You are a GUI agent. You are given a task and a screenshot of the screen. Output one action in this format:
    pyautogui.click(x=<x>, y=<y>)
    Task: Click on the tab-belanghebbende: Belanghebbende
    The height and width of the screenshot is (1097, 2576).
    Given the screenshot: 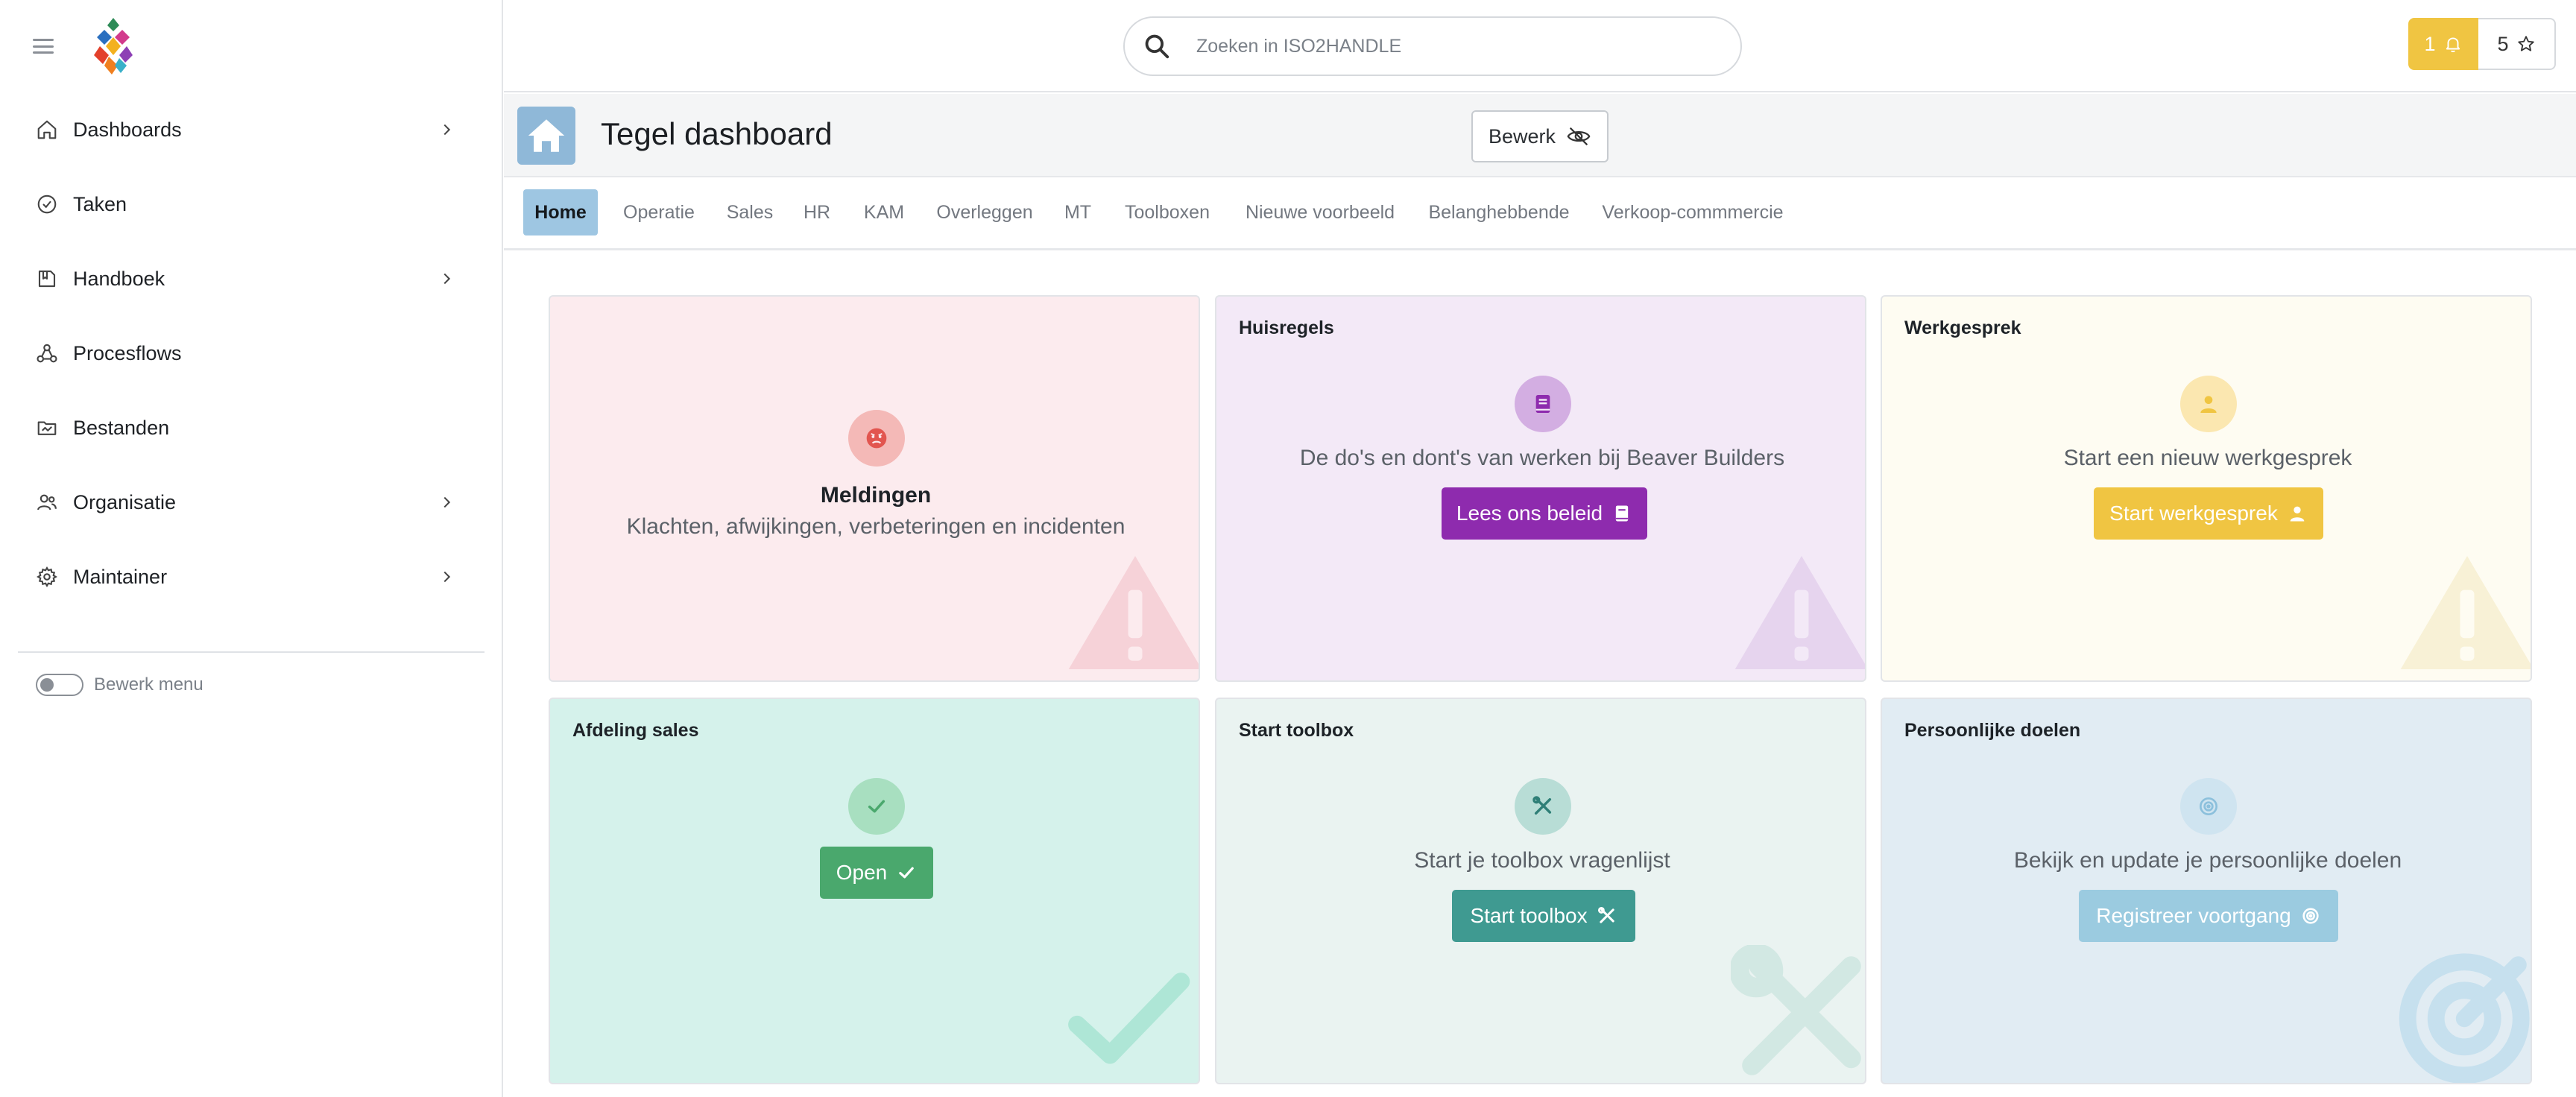 What is the action you would take?
    pyautogui.click(x=1499, y=212)
    